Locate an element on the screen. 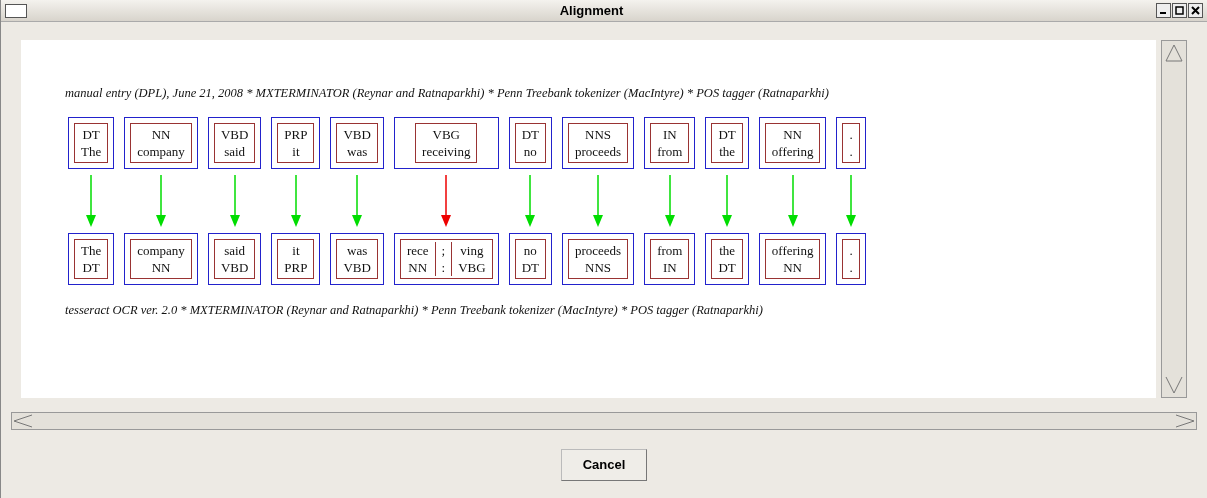 The width and height of the screenshot is (1207, 498). scroll-left-icon is located at coordinates (23, 421).